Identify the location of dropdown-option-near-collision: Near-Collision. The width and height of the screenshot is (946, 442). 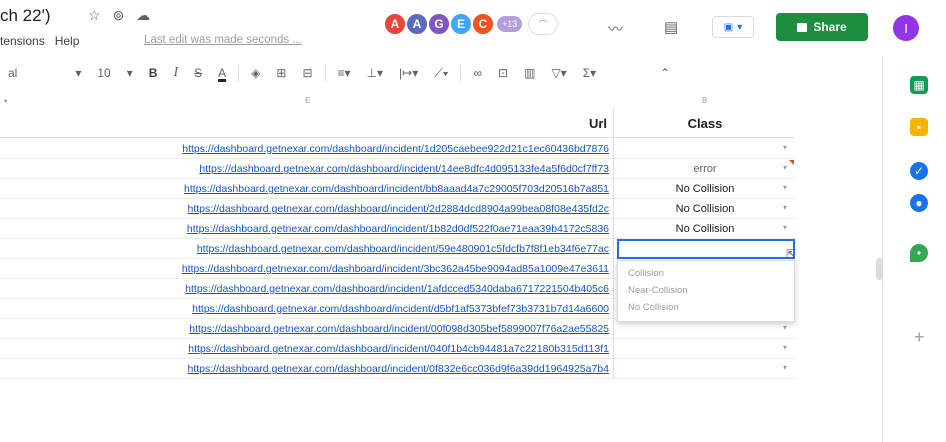
(706, 290).